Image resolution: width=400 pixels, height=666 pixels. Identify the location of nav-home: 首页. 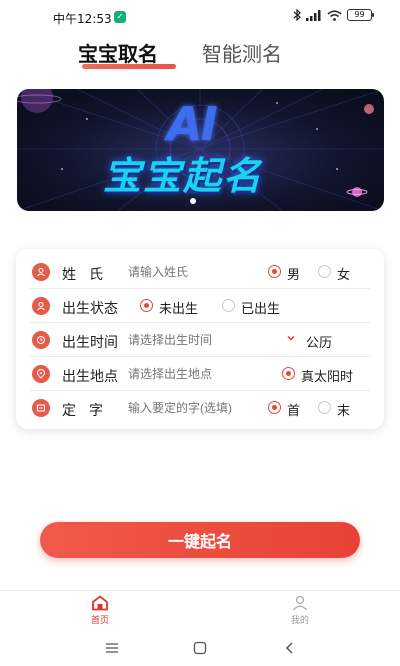
(100, 610).